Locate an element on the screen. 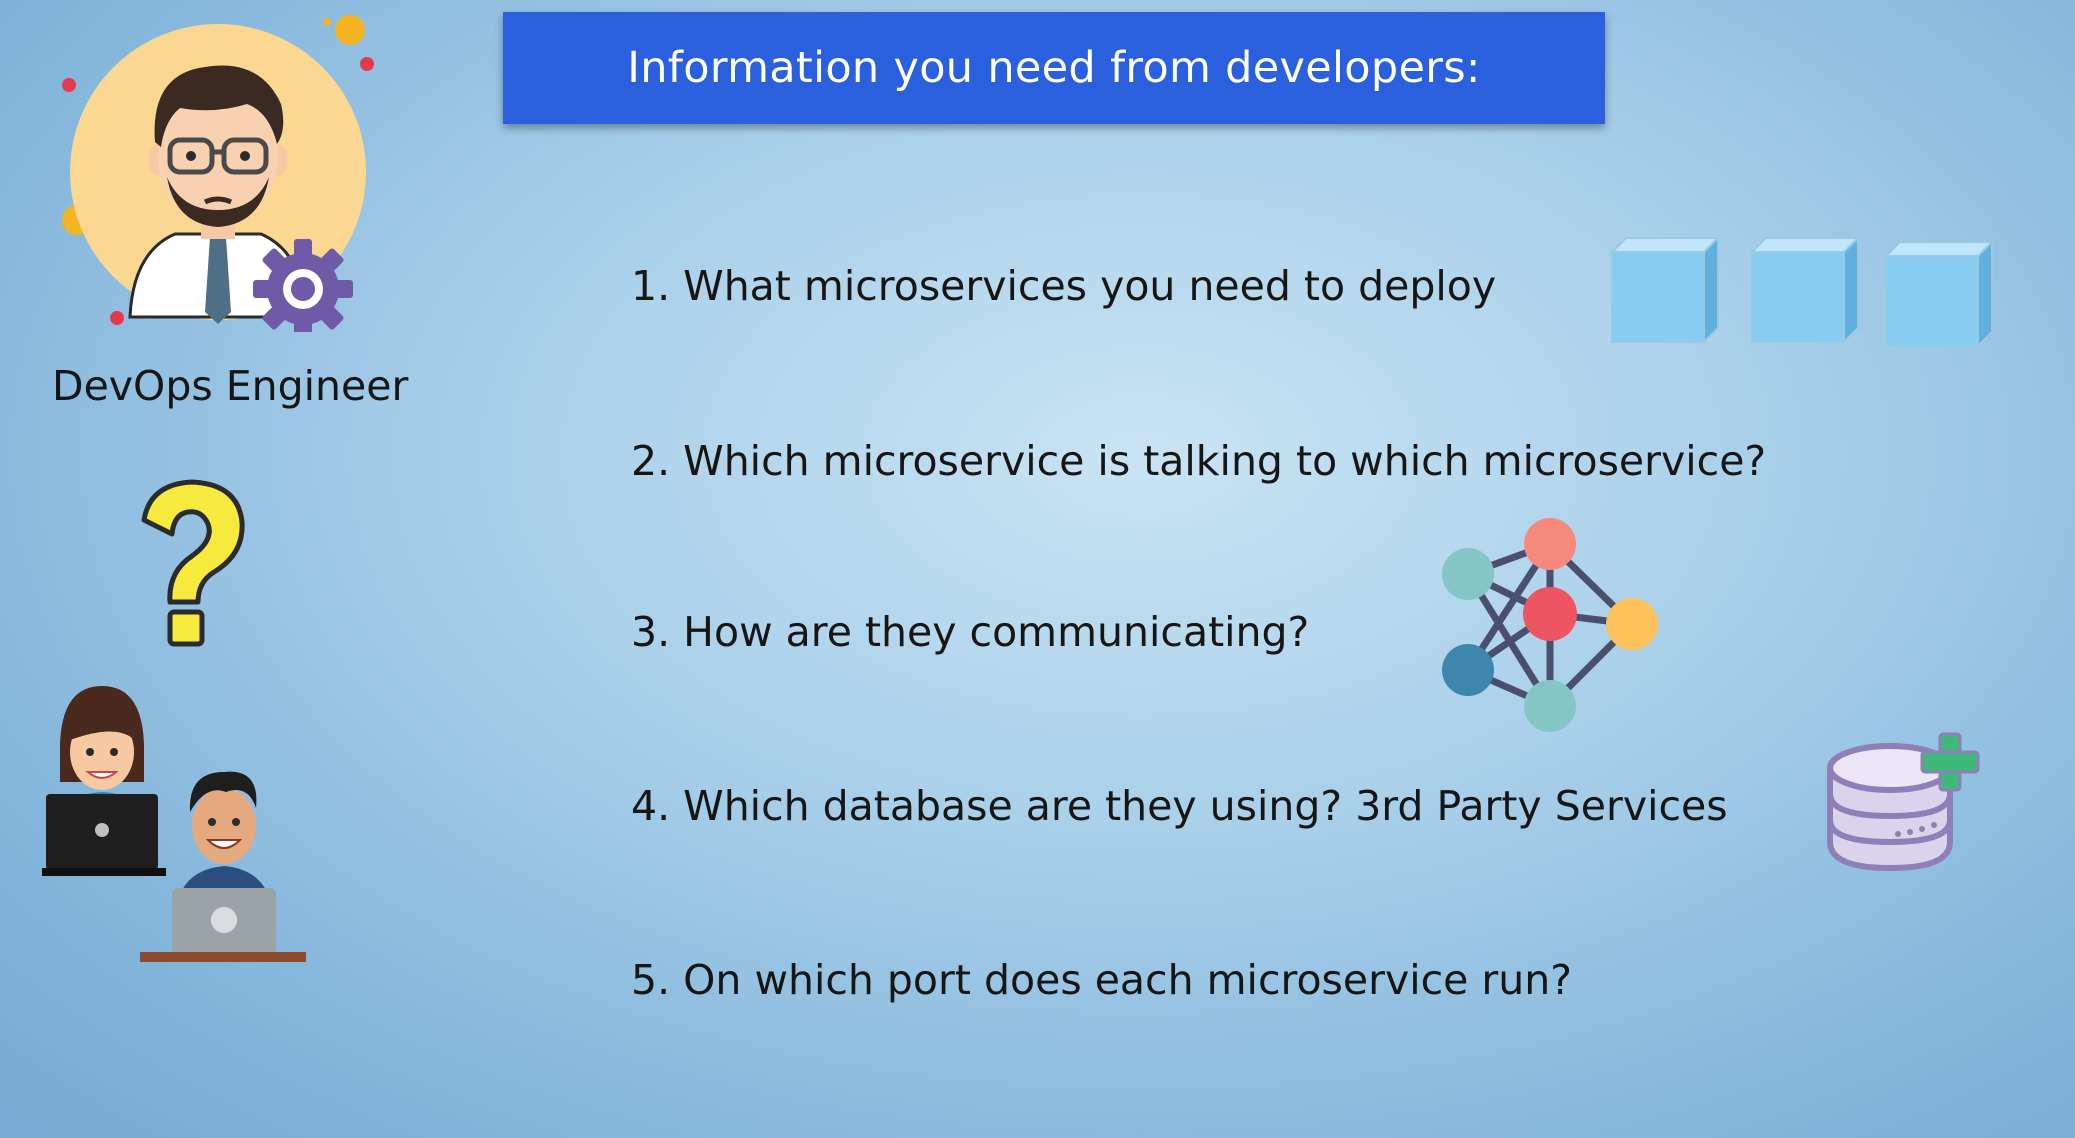 This screenshot has height=1138, width=2075. network-graph-icon is located at coordinates (1550, 625).